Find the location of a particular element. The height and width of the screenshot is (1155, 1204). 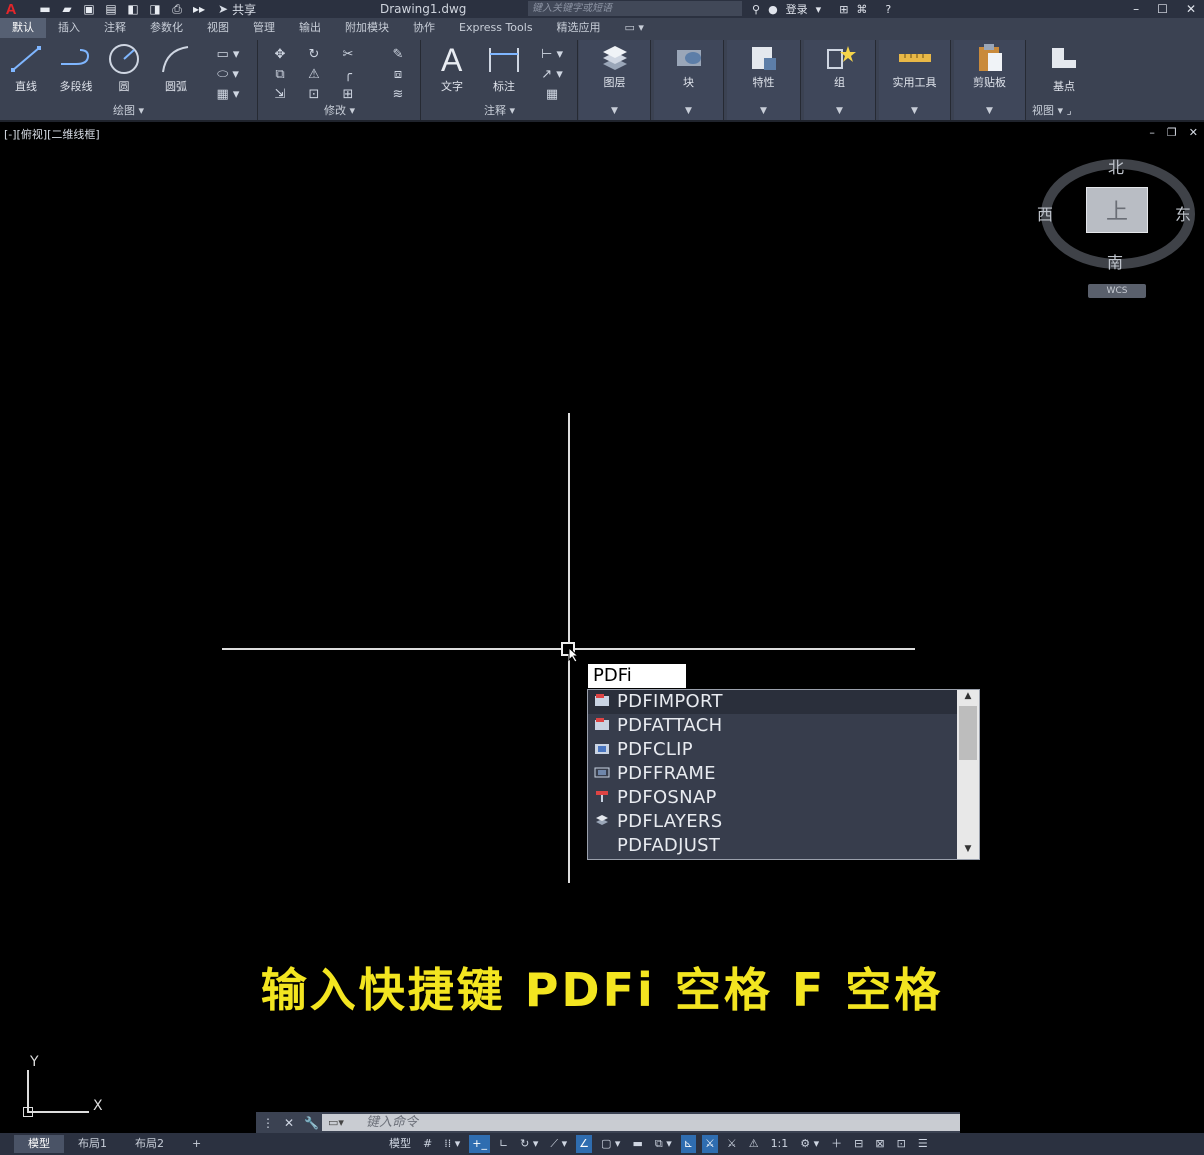

recent-commands-icon: ▭▾ is located at coordinates (336, 1122).